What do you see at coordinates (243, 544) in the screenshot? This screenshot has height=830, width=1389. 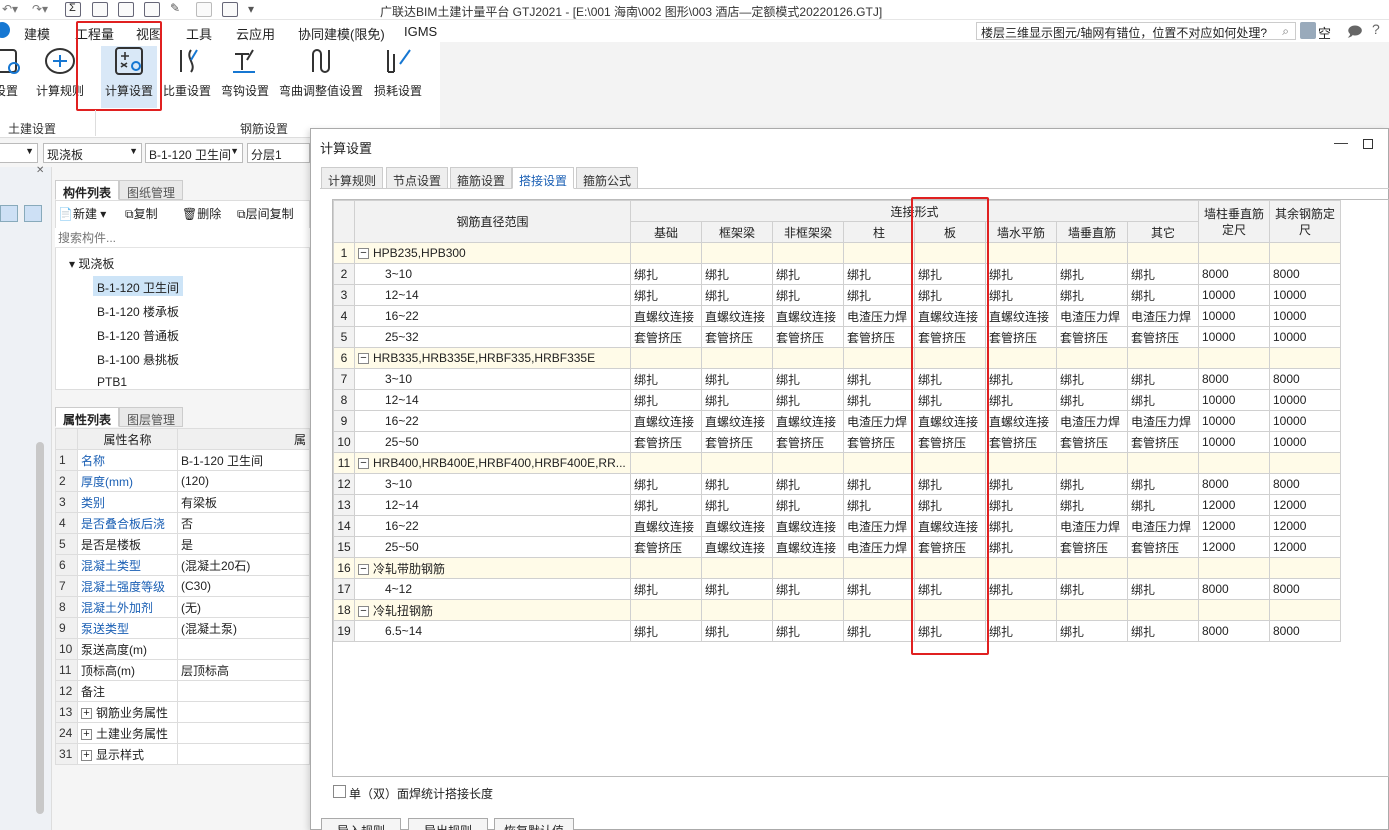 I see `property-value: 是` at bounding box center [243, 544].